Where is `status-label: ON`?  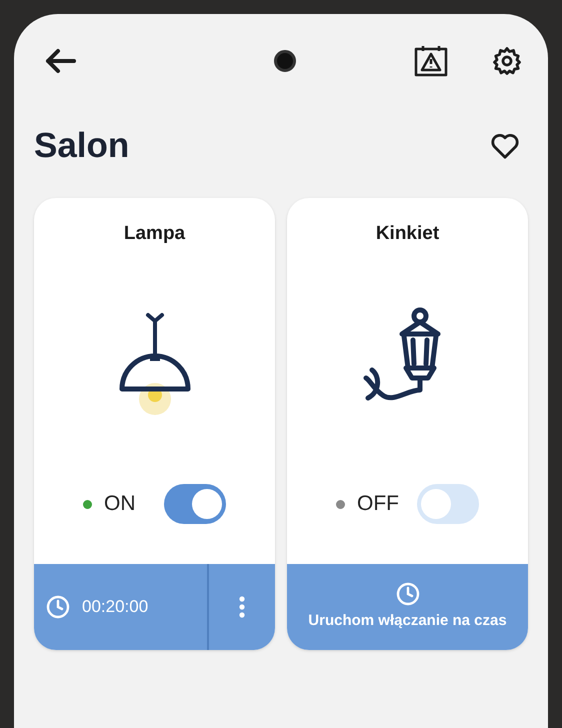 status-label: ON is located at coordinates (120, 504).